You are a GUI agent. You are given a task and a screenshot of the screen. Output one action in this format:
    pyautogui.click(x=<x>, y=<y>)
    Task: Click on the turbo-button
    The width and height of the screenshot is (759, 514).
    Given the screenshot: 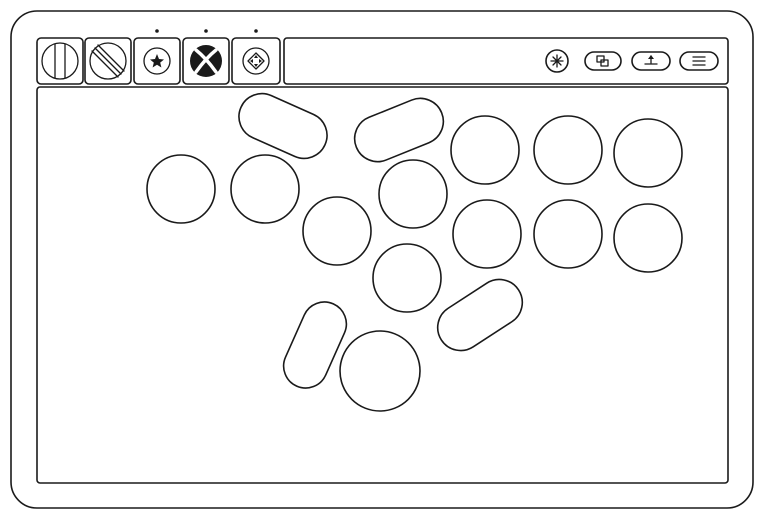 What is the action you would take?
    pyautogui.click(x=557, y=61)
    